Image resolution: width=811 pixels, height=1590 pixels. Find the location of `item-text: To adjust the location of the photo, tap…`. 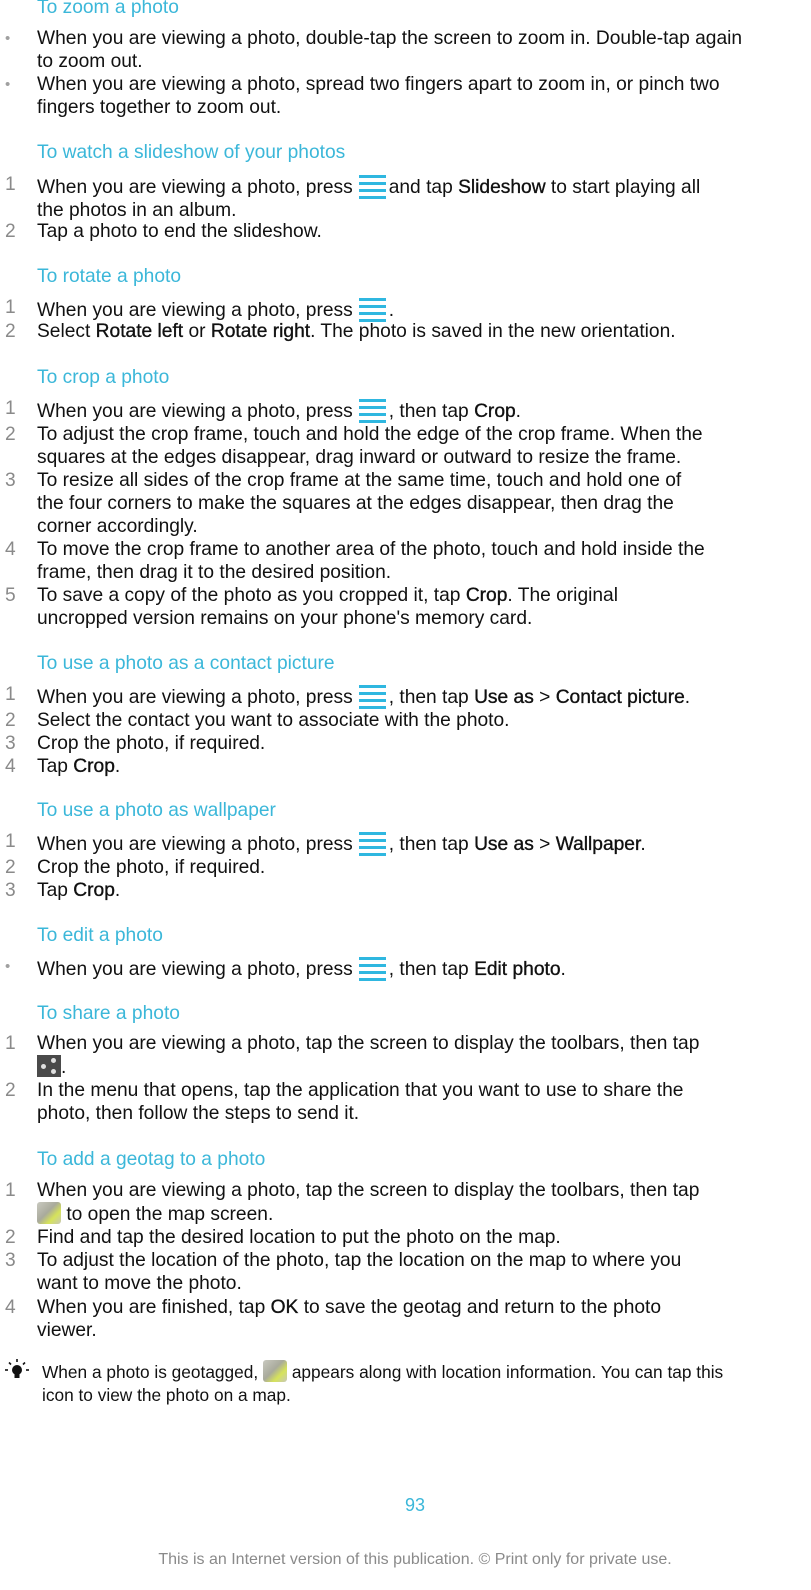

item-text: To adjust the location of the photo, tap… is located at coordinates (359, 1260).